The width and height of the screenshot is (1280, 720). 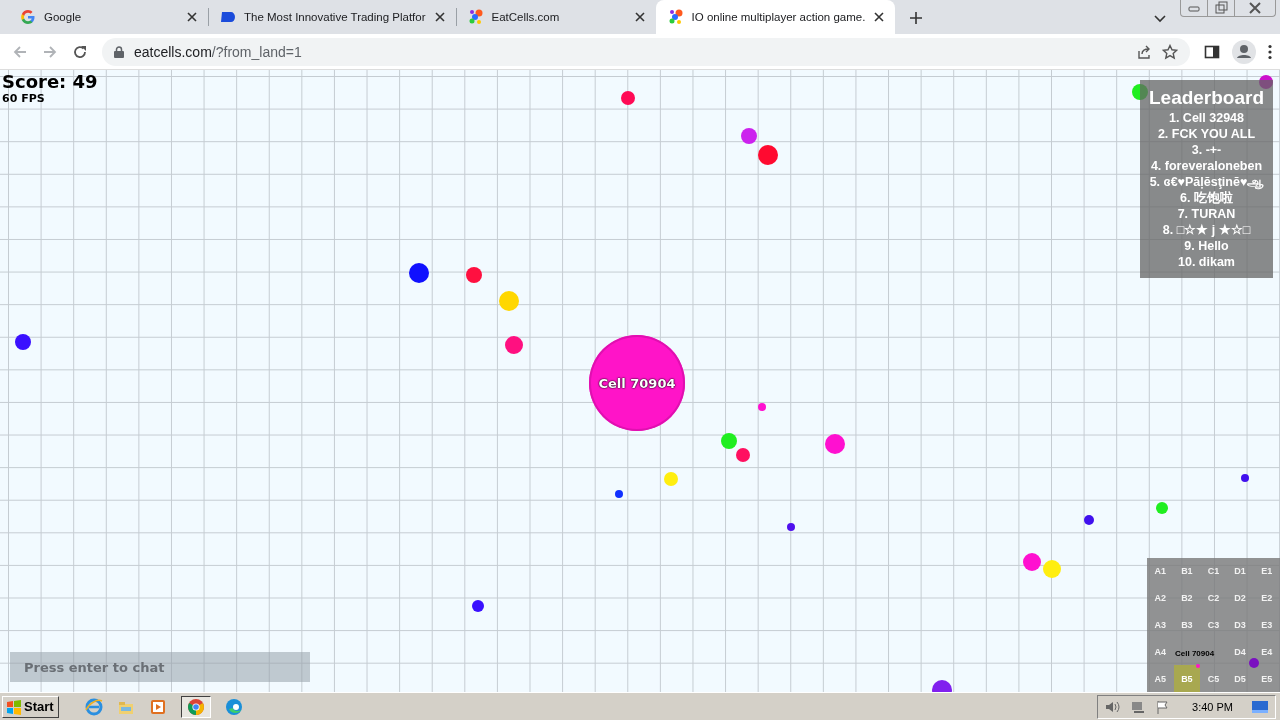 I want to click on tab-title: EatCells.com, so click(x=526, y=17).